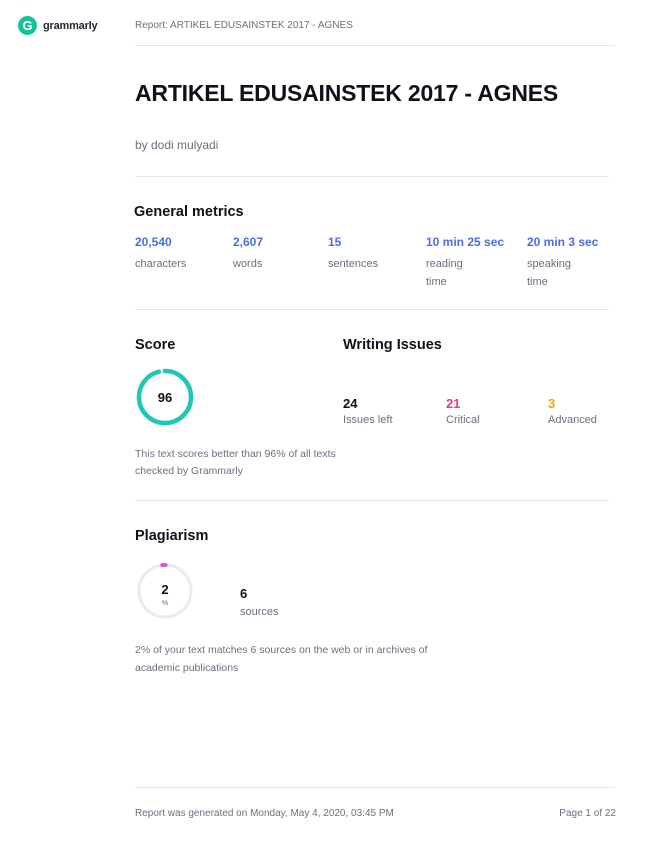 This screenshot has width=650, height=841. I want to click on issue-count: 21, so click(453, 403).